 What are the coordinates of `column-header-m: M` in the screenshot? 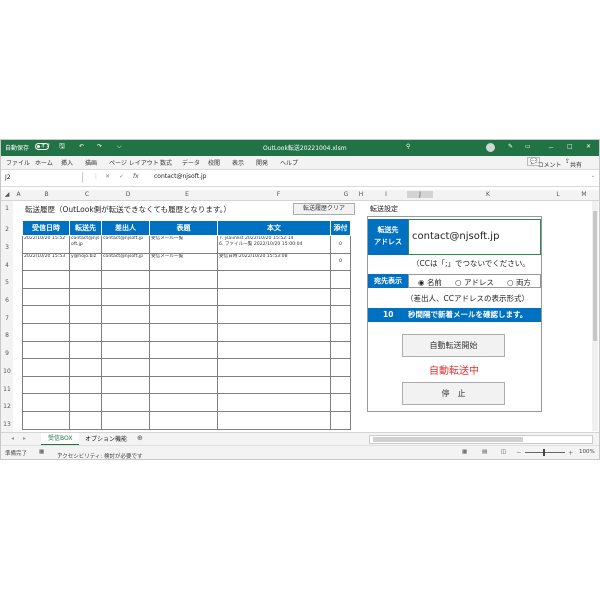 It's located at (584, 194).